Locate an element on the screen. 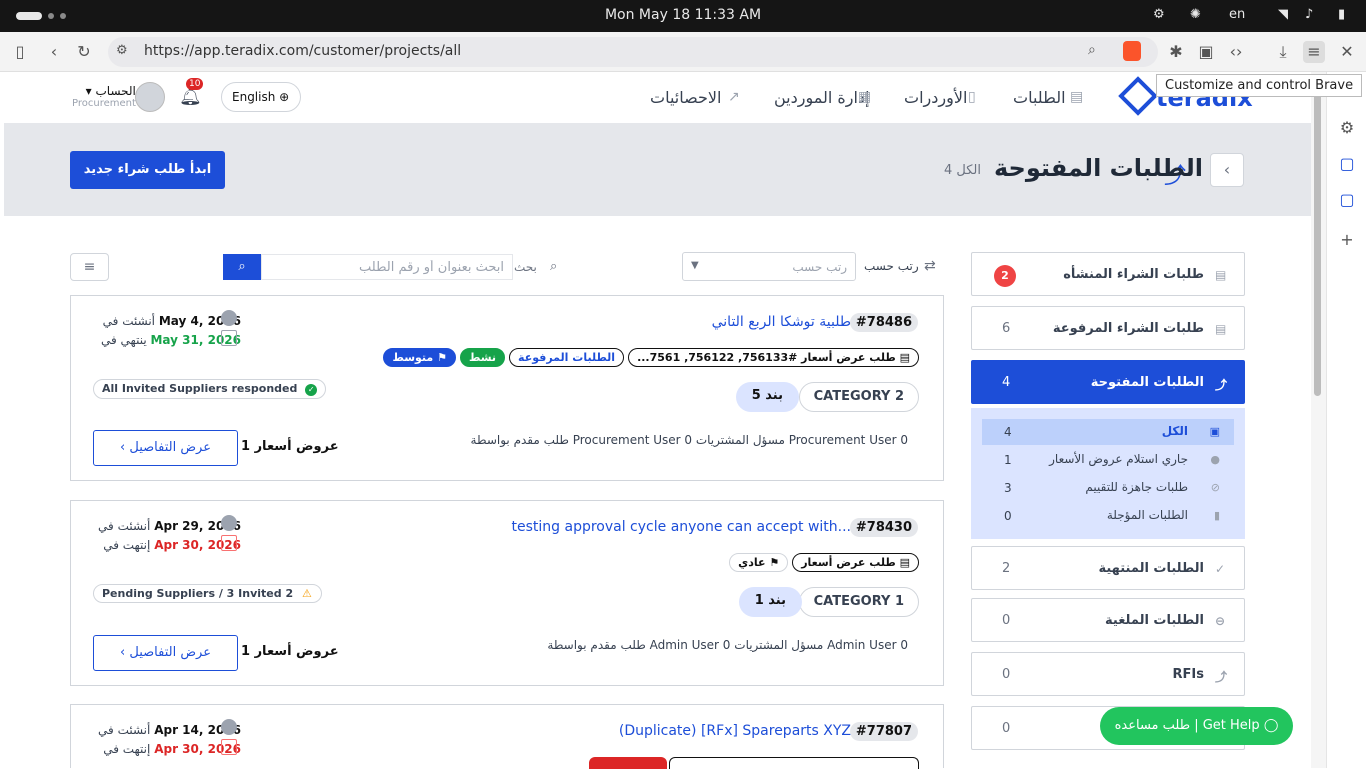 The height and width of the screenshot is (769, 1366). battery-icon: ▮ is located at coordinates (1341, 14).